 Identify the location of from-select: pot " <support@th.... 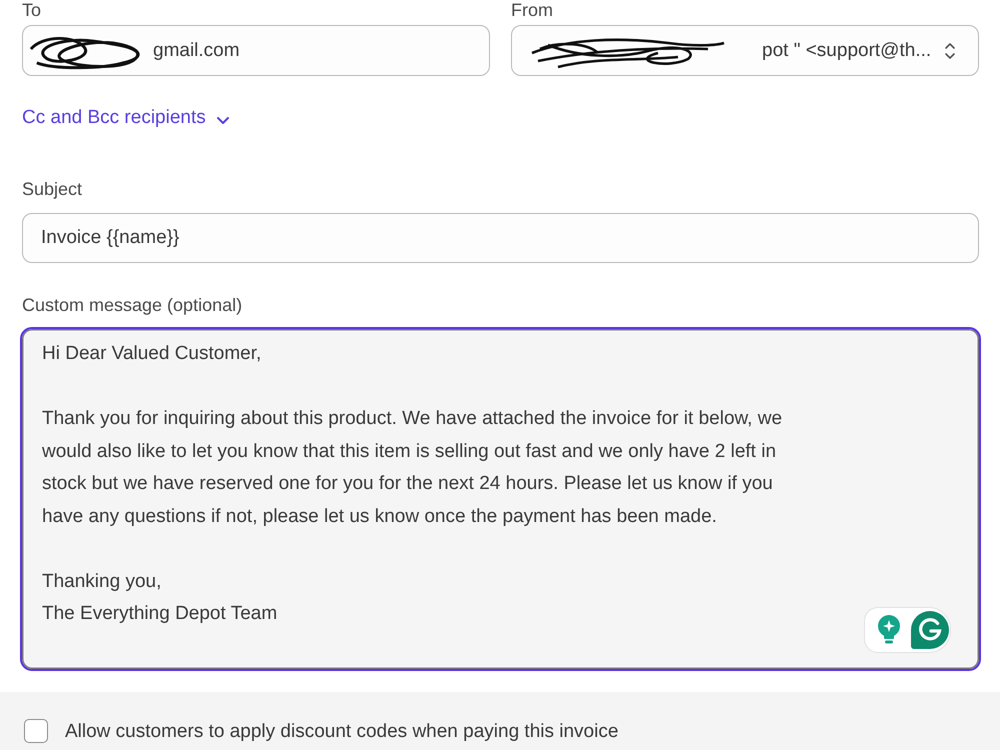
(745, 50).